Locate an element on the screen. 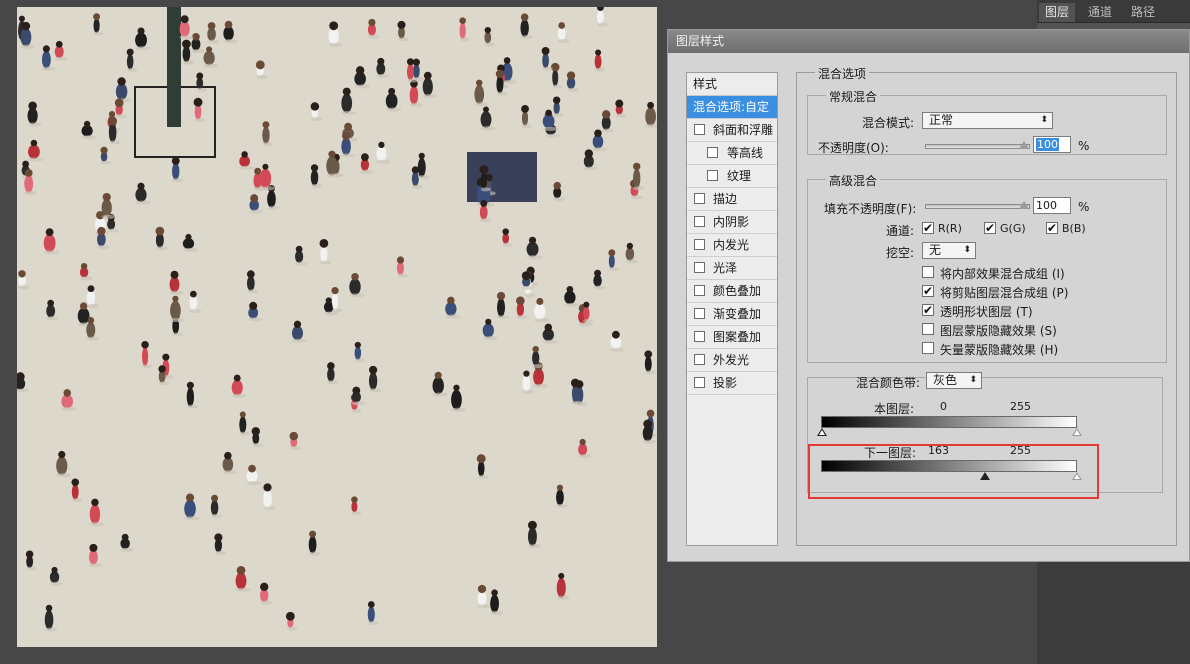 This screenshot has height=664, width=1190. style-item-label: 颜色叠加 is located at coordinates (737, 291).